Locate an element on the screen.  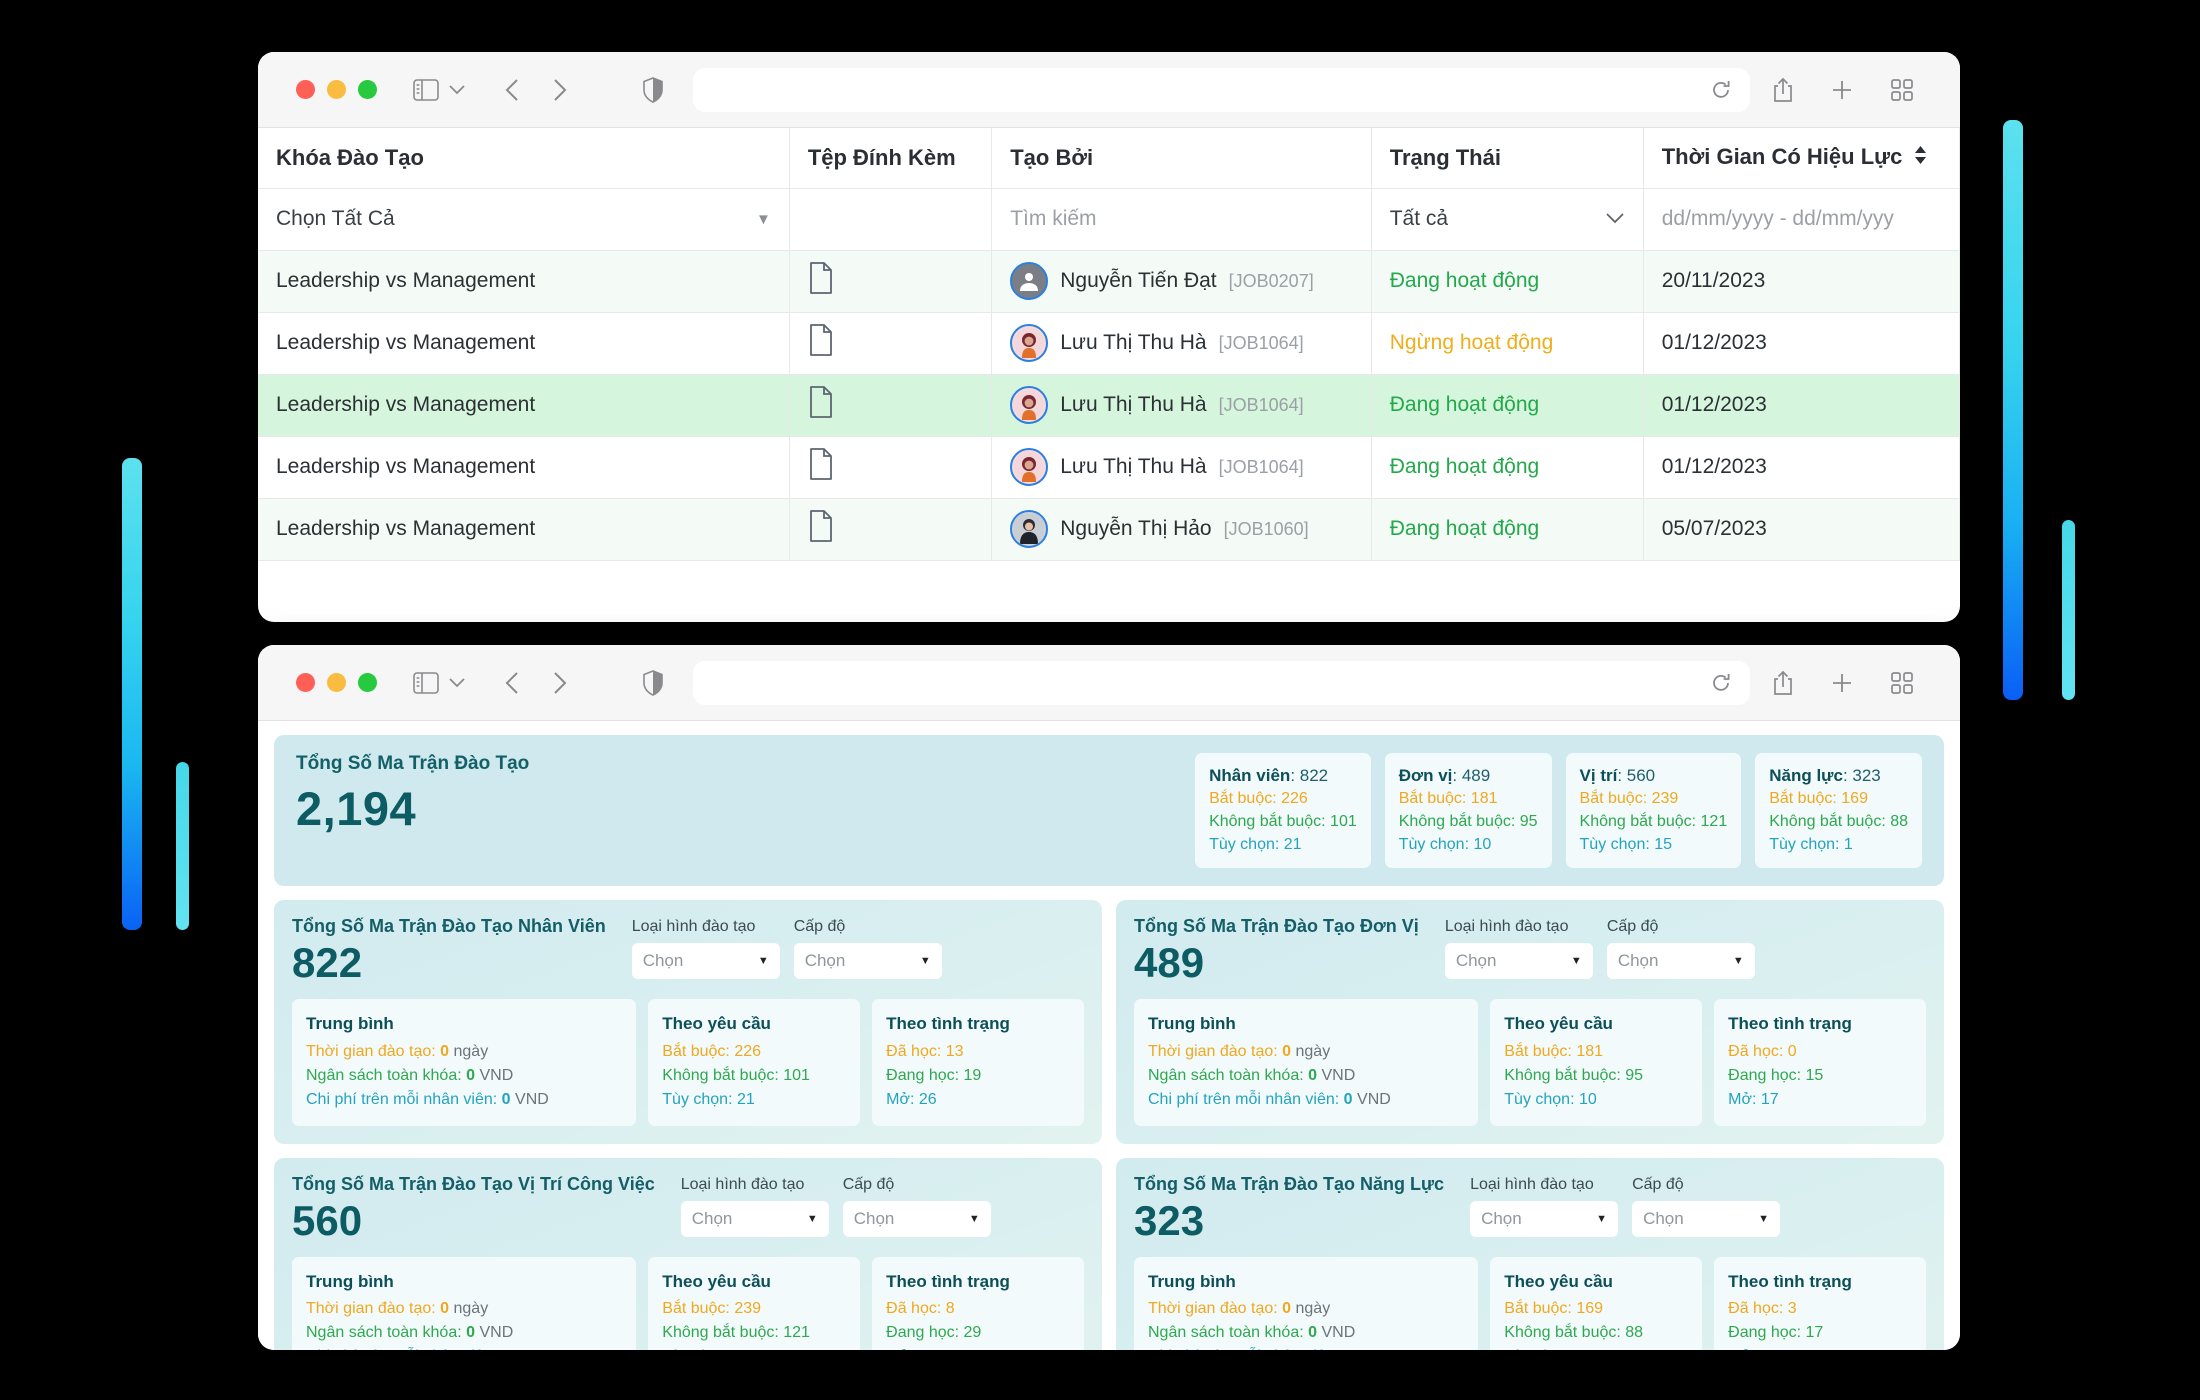
mini-optional: Không bắt buộc: 101 is located at coordinates (1283, 821).